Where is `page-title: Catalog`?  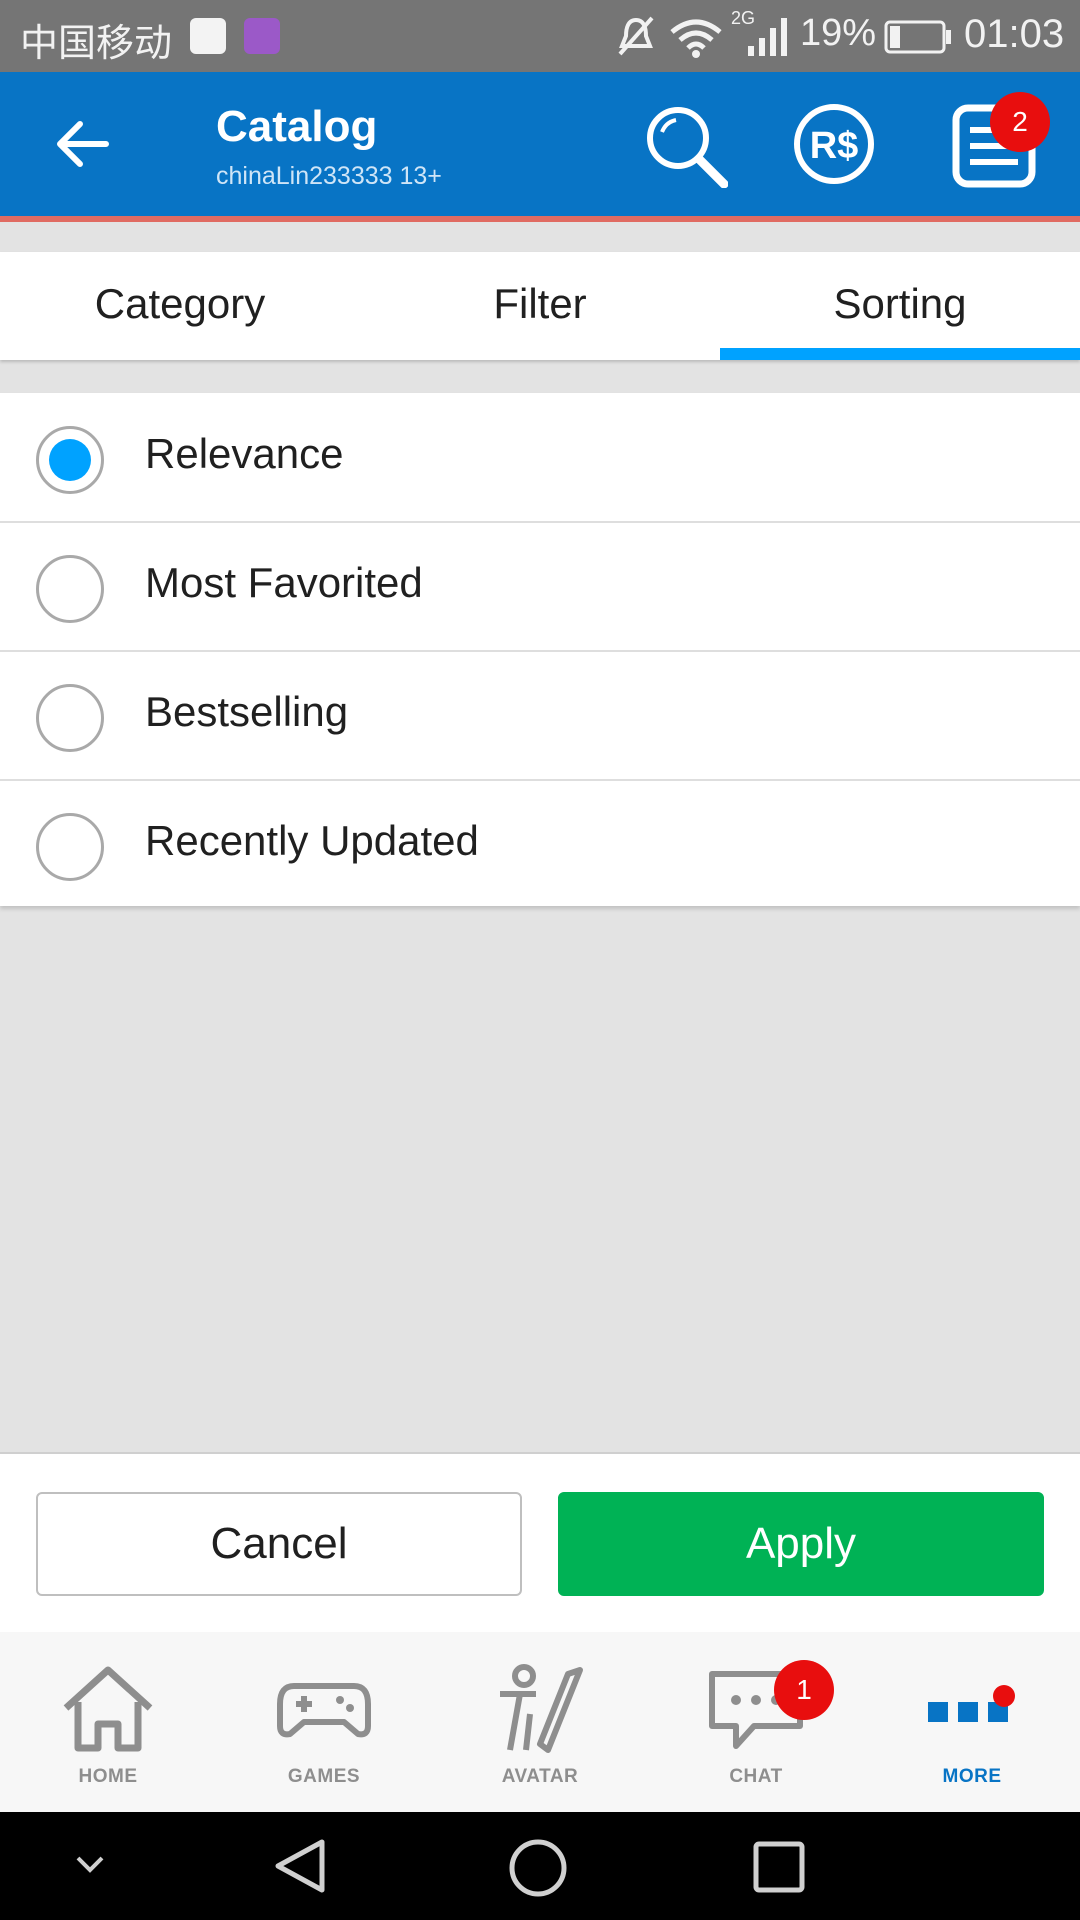
page-title: Catalog is located at coordinates (297, 126).